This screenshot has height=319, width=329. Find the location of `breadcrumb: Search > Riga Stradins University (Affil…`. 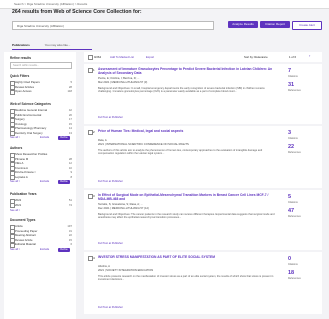

breadcrumb: Search > Riga Stradins University (Affil… is located at coordinates (51, 4).